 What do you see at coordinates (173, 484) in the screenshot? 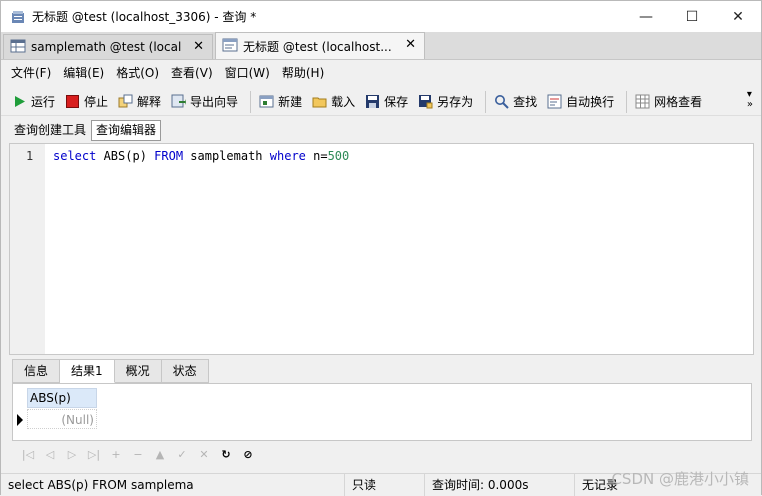
I see `status-sql: select ABS(p) FROM samplema` at bounding box center [173, 484].